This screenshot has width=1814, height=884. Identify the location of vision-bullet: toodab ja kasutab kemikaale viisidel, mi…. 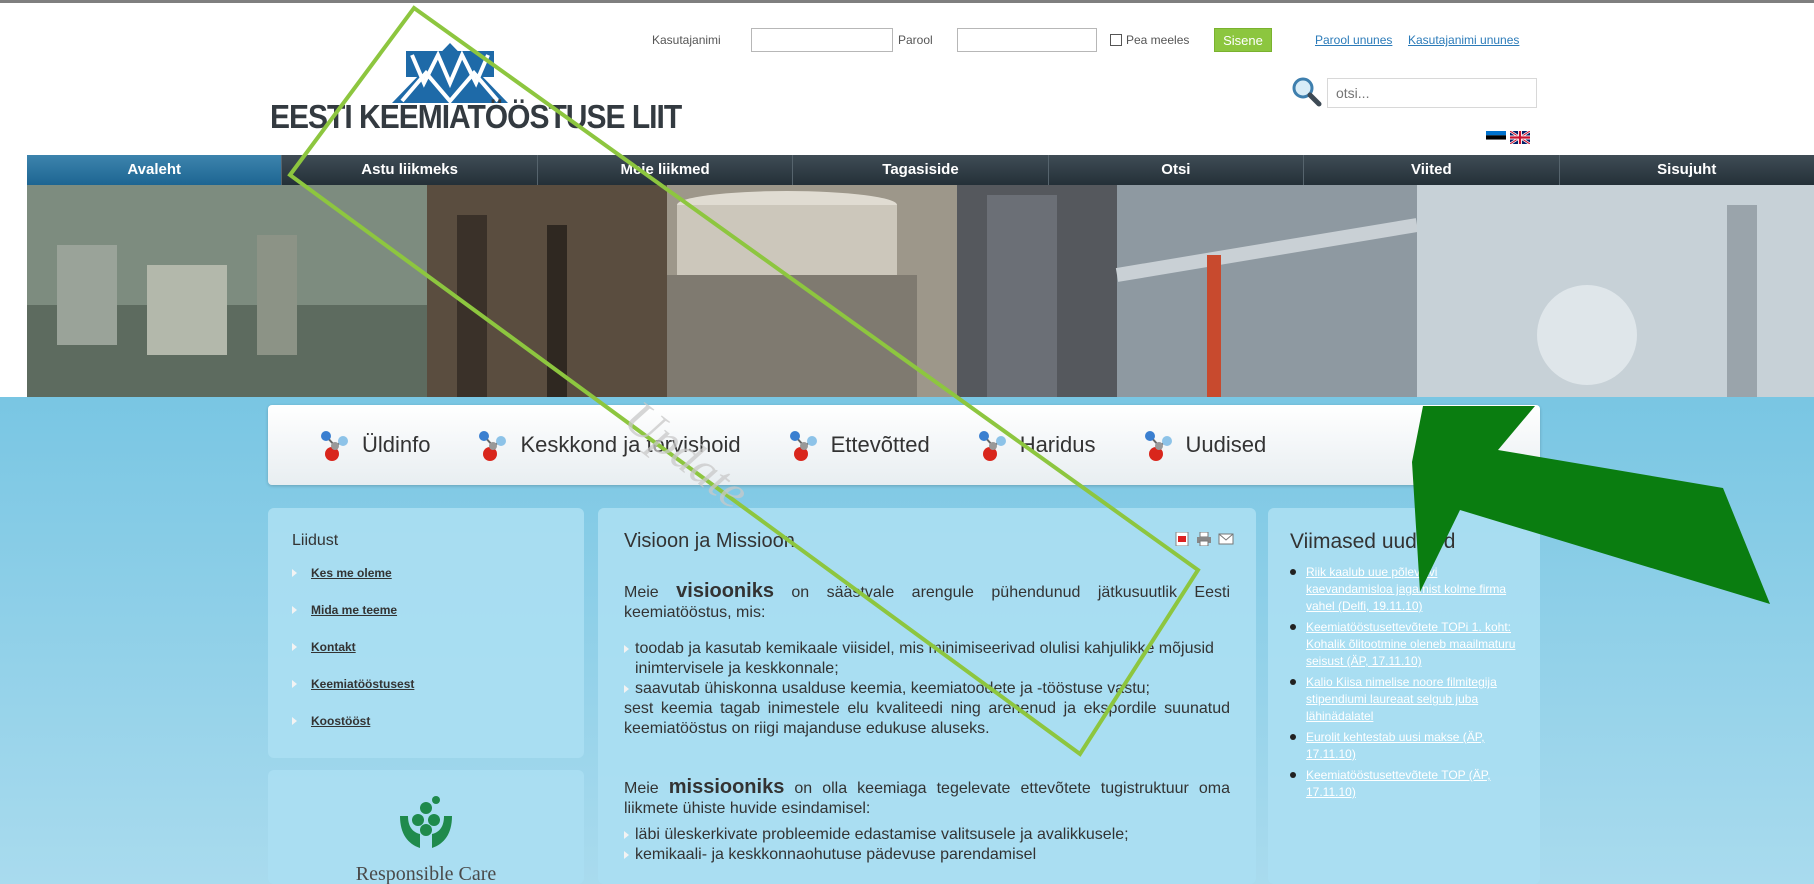
(927, 659).